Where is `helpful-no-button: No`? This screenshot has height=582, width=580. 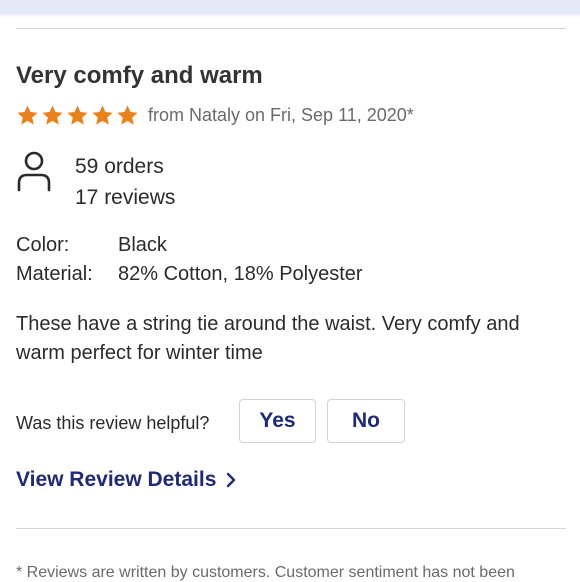
helpful-no-button: No is located at coordinates (366, 421).